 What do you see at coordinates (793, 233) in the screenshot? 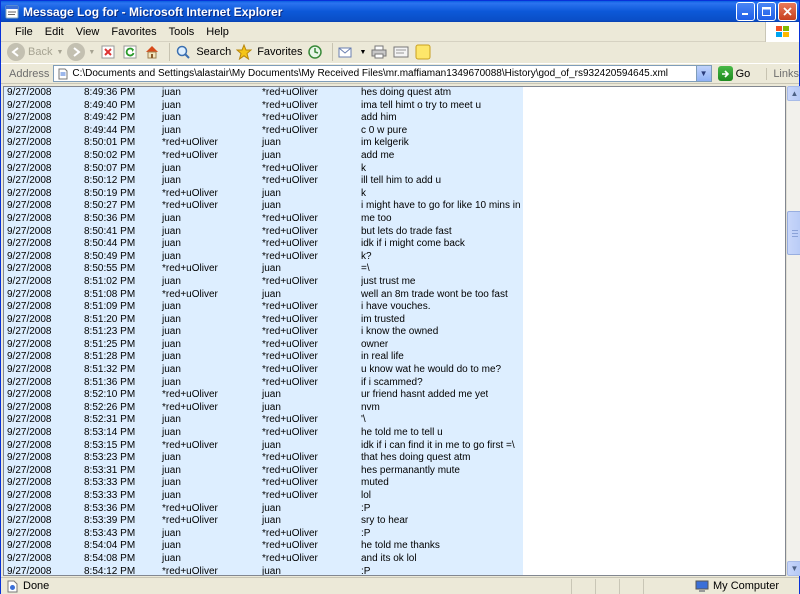
I see `scroll-thumb` at bounding box center [793, 233].